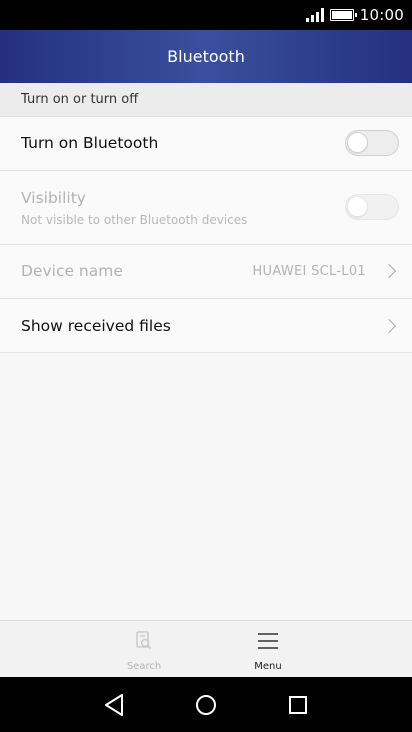  Describe the element at coordinates (268, 666) in the screenshot. I see `menu-label: Menu` at that location.